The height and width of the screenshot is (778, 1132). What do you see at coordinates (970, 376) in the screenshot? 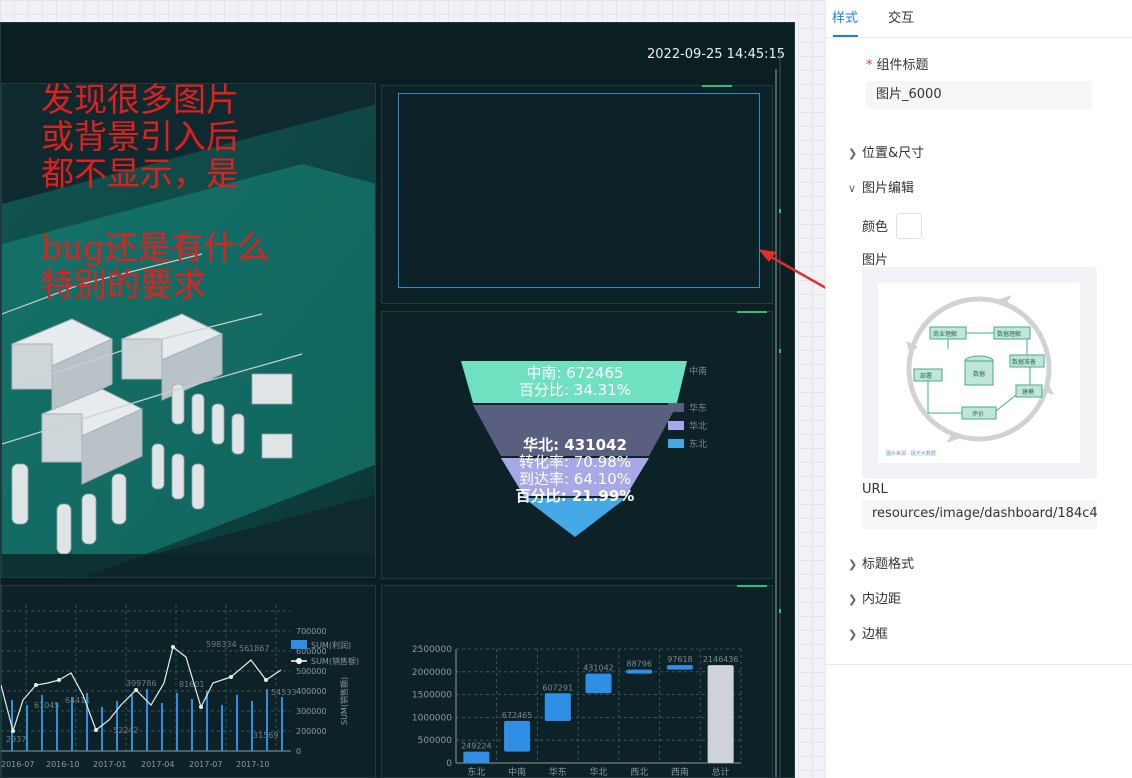
I see `crisp-dm-diagram: 商业理解 数据理解 数据准备 数据 建模 评价 部署 图片来源 · 极光大数据` at bounding box center [970, 376].